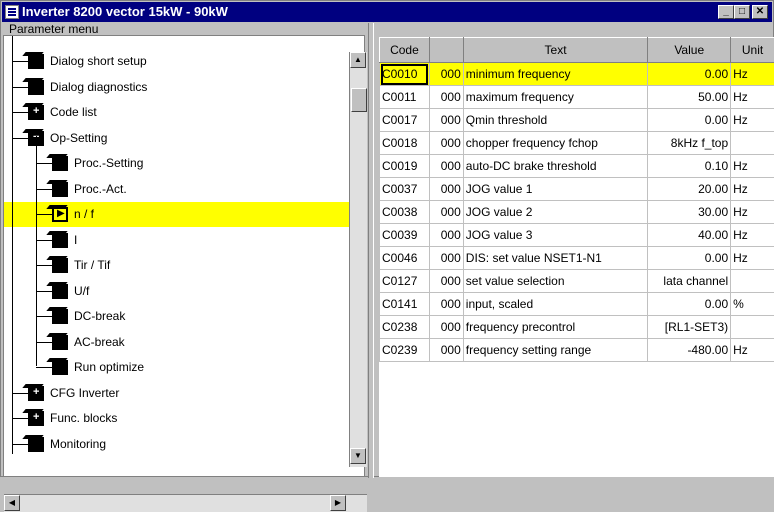 The width and height of the screenshot is (774, 512). What do you see at coordinates (726, 12) in the screenshot?
I see `minimize-button: _` at bounding box center [726, 12].